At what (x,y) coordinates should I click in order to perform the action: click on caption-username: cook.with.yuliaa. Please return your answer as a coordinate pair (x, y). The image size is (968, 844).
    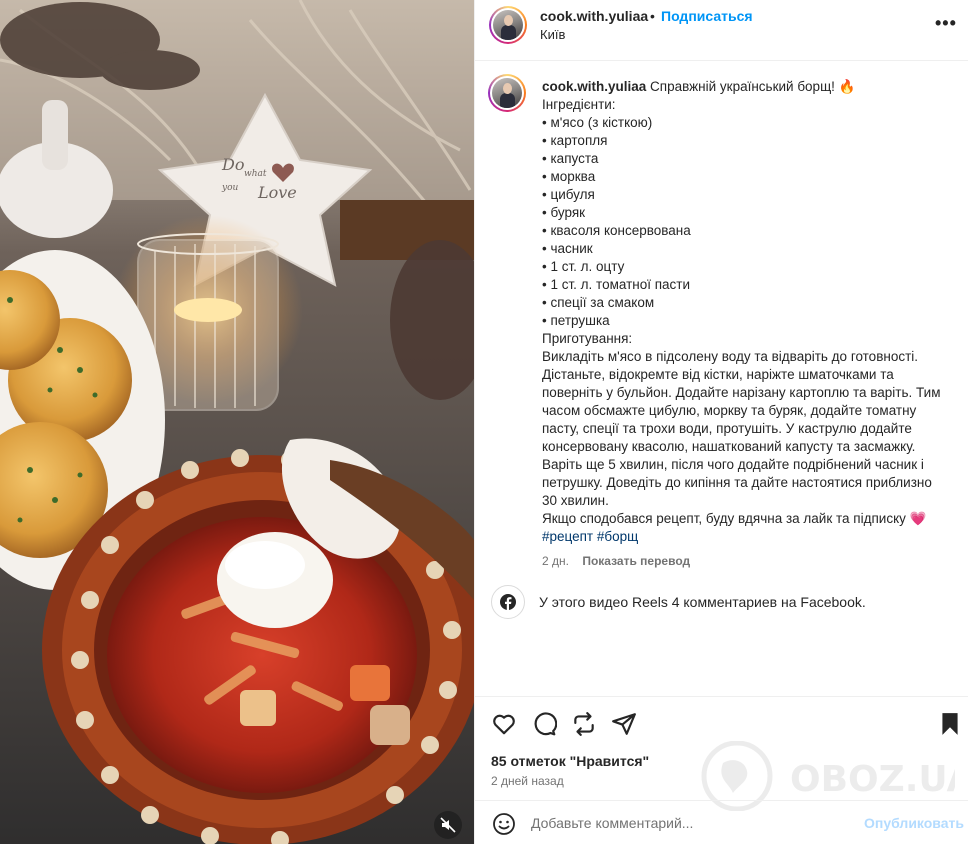
    Looking at the image, I should click on (594, 86).